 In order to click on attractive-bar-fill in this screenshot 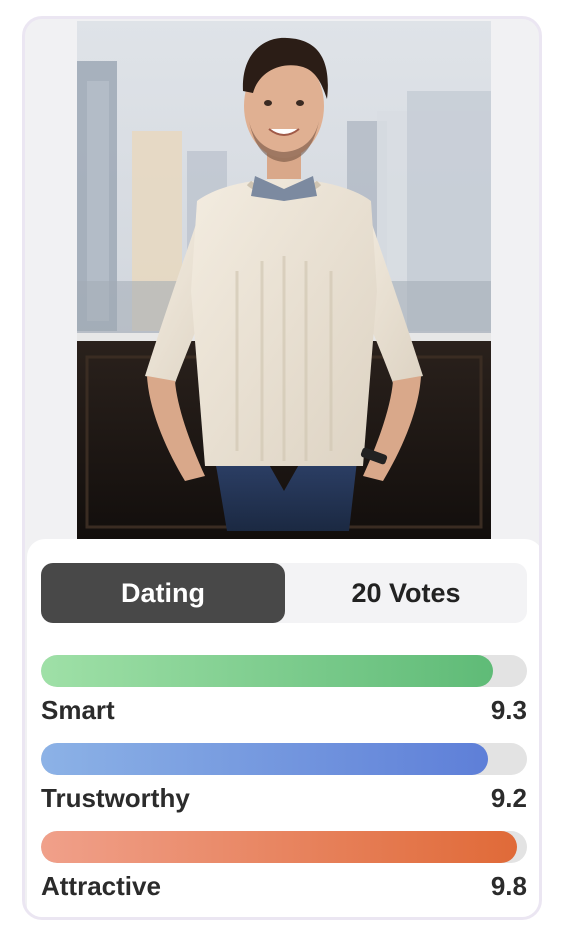, I will do `click(279, 847)`.